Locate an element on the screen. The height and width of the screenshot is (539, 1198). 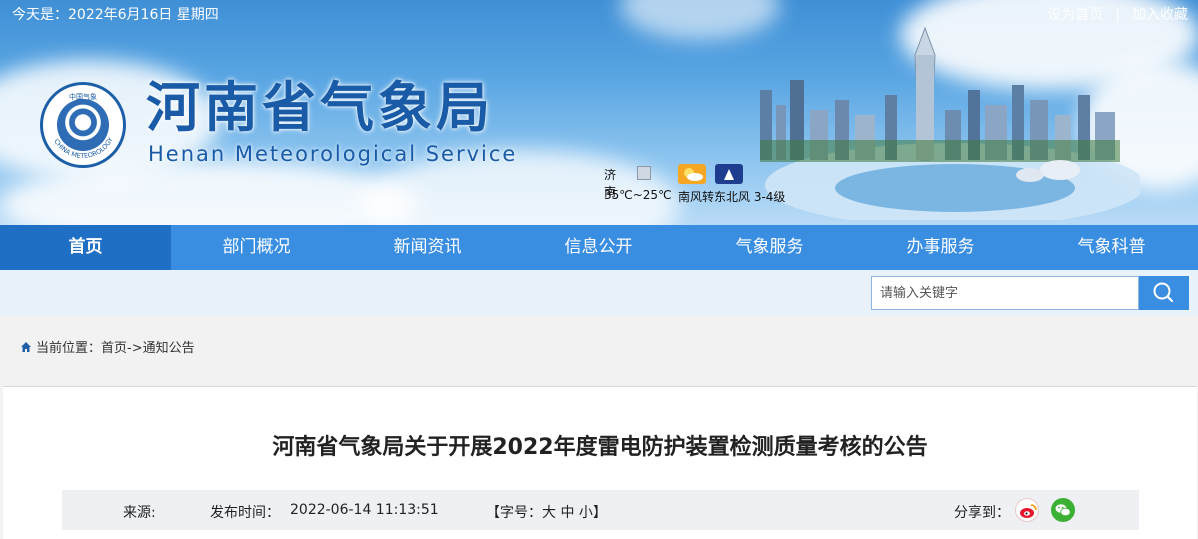
nav-item-affairs: 办事服务 is located at coordinates (940, 247).